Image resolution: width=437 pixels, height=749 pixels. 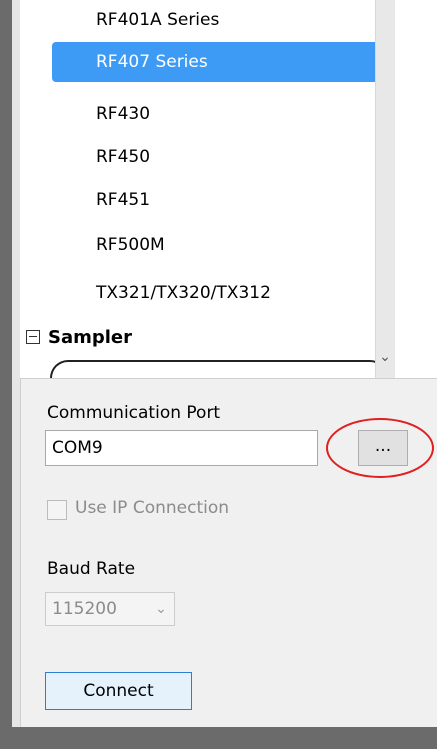 I want to click on group-header-sampler: Sampler, so click(x=79, y=338).